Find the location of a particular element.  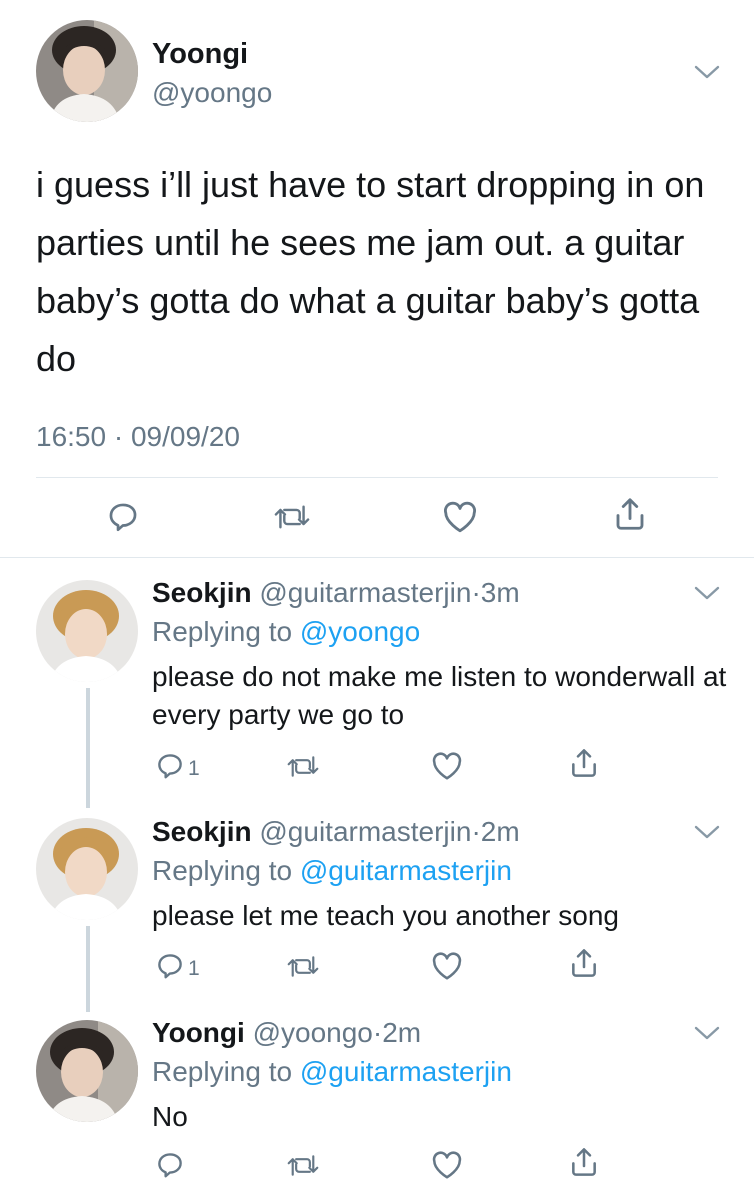

section-divider is located at coordinates (377, 557).